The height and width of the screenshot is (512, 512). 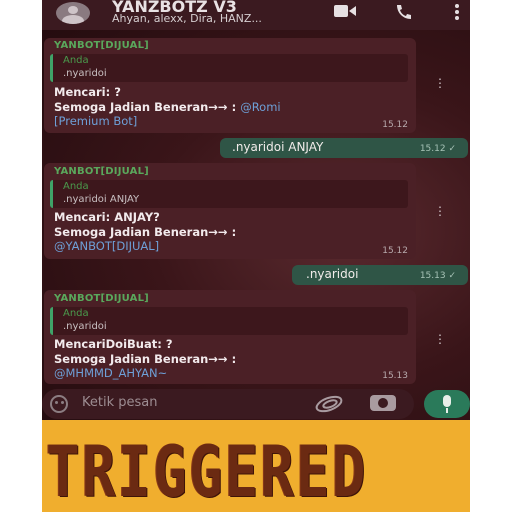 I want to click on message-line: Mencari: ANJAY?, so click(x=107, y=217).